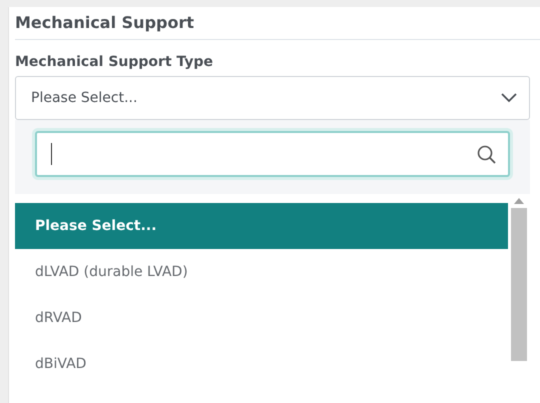  What do you see at coordinates (114, 62) in the screenshot?
I see `field-label: Mechanical Support Type` at bounding box center [114, 62].